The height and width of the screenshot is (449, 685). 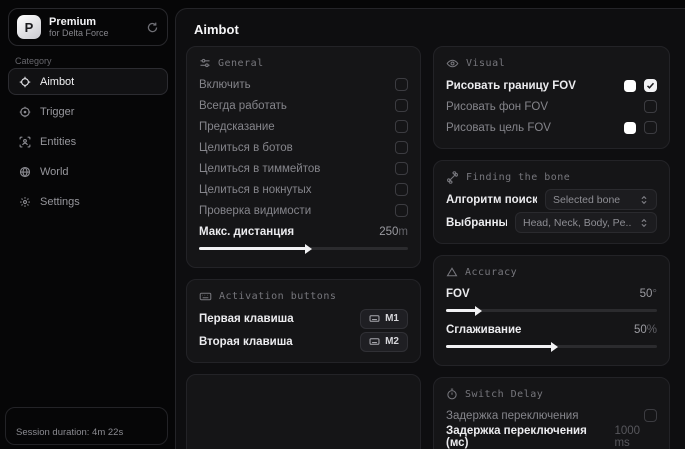 What do you see at coordinates (504, 394) in the screenshot?
I see `switch-delay-header-label: Switch Delay` at bounding box center [504, 394].